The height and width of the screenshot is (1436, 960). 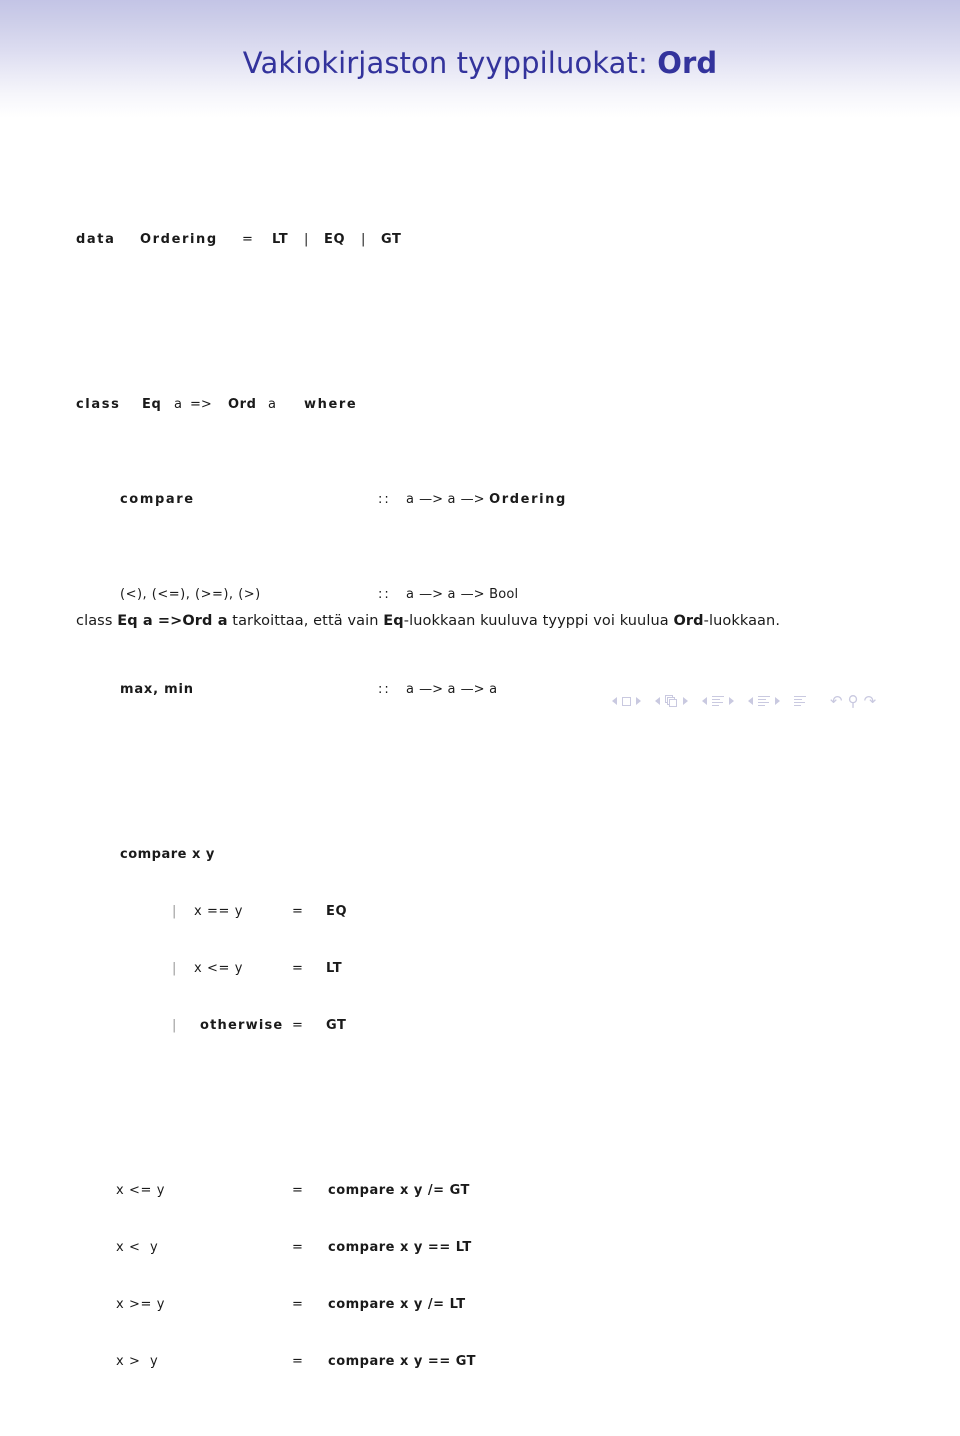 I want to click on sig-type-compare: a —> a —> Ordering, so click(x=486, y=499).